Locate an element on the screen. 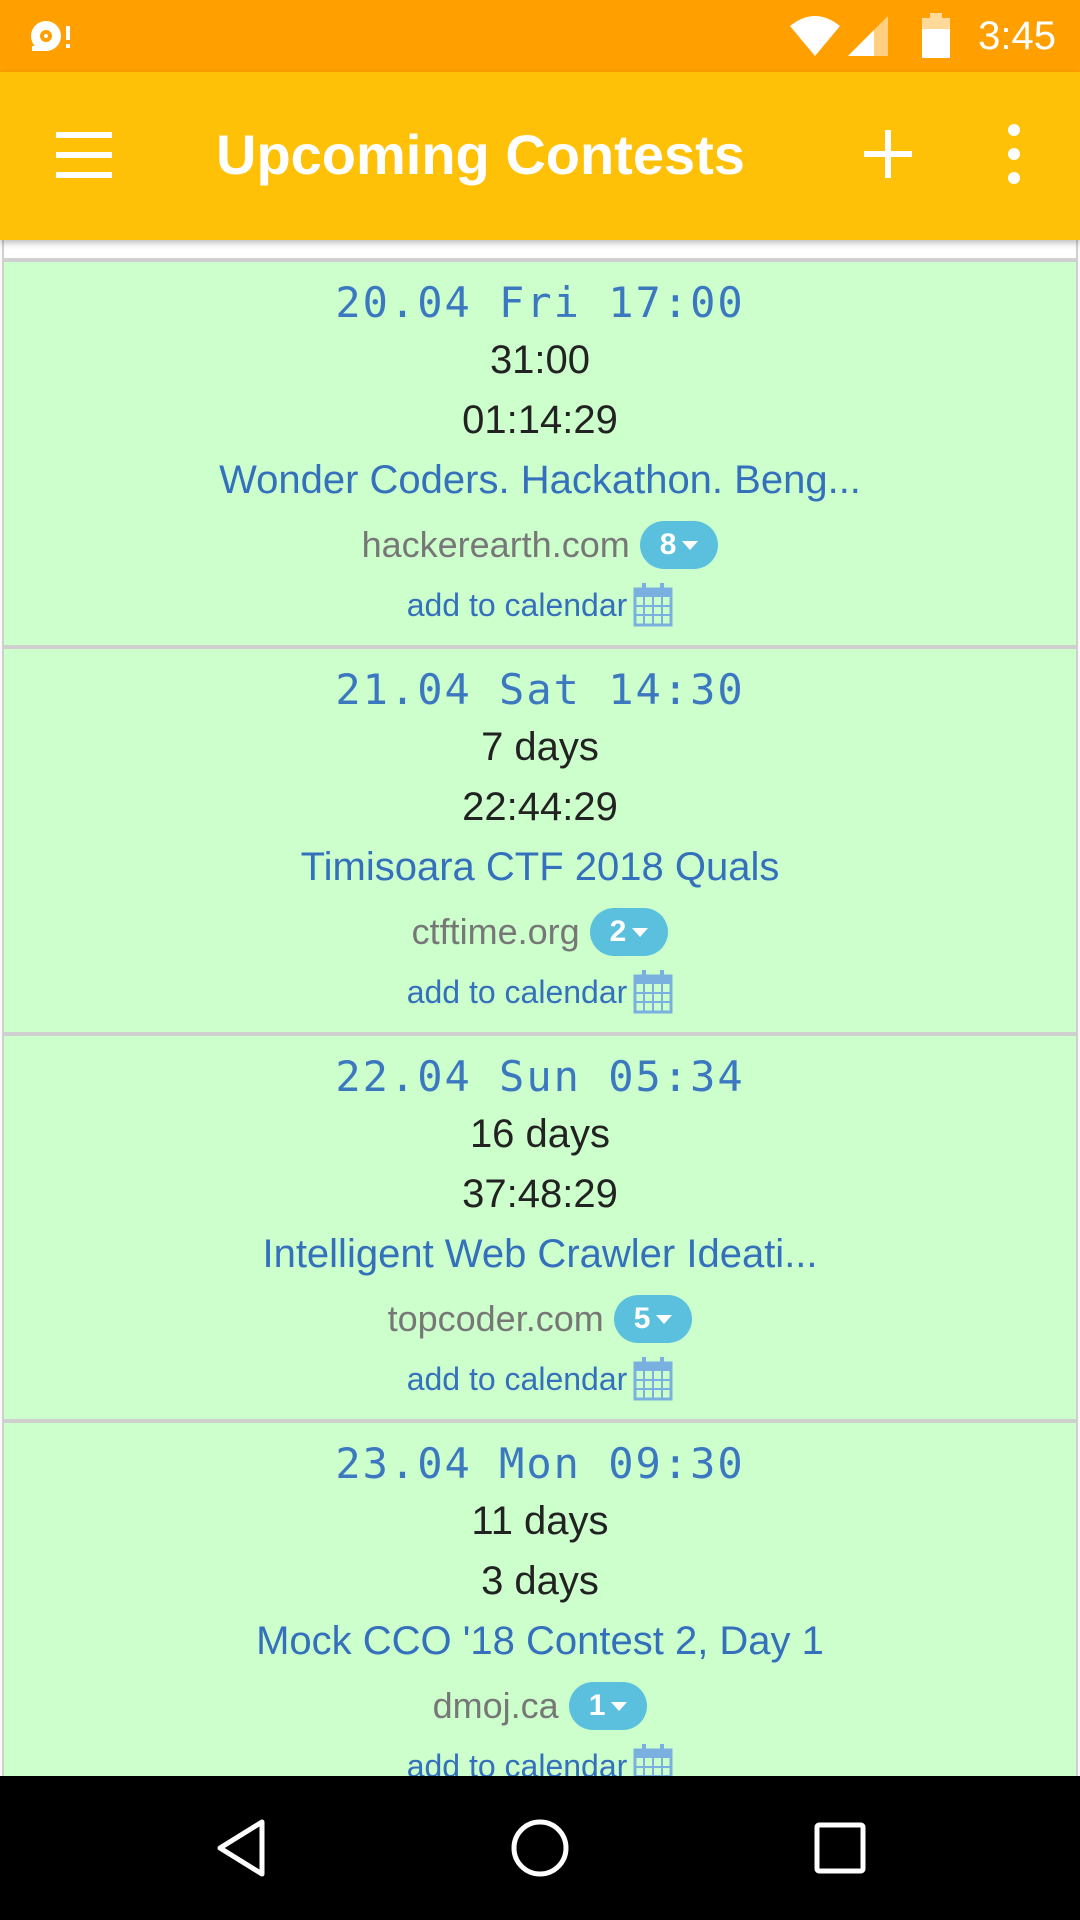  badge-count: 1 is located at coordinates (597, 1705).